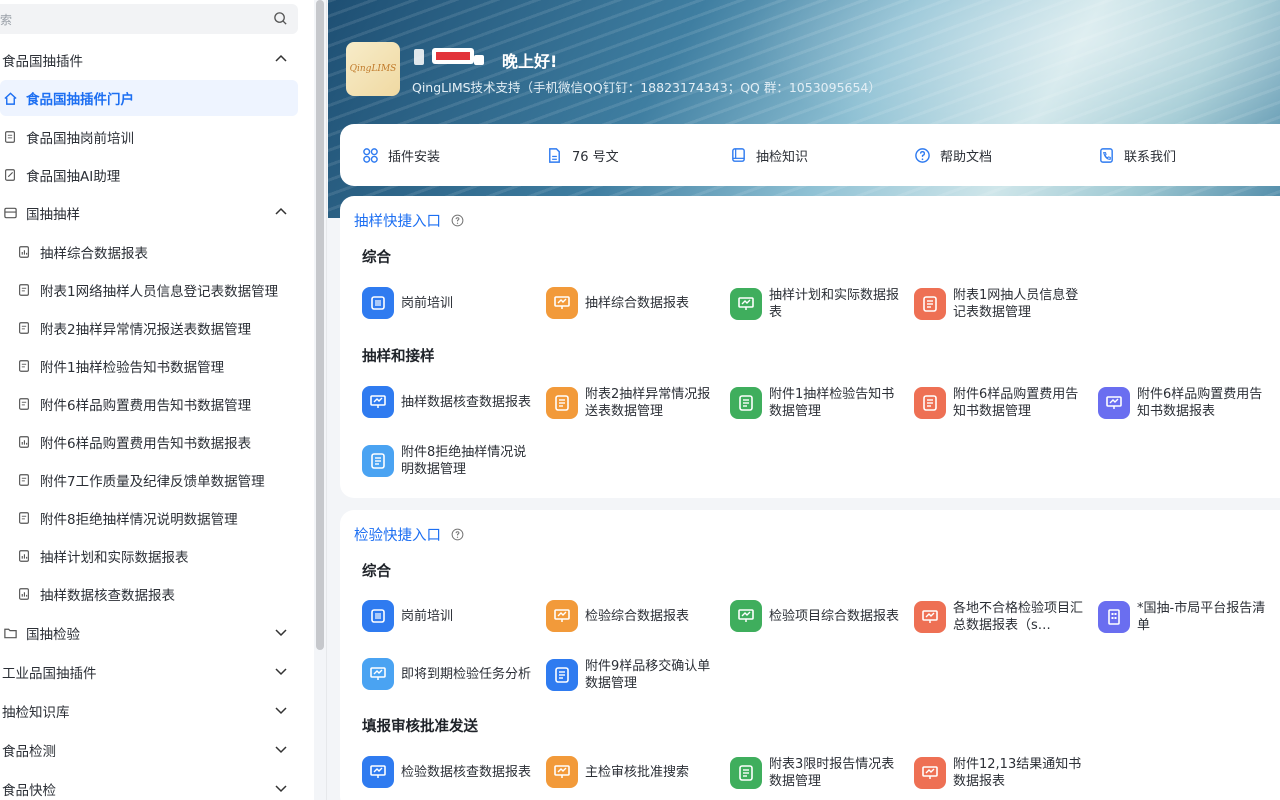 The height and width of the screenshot is (800, 1280). What do you see at coordinates (414, 157) in the screenshot?
I see `quicklink-label: 插件安装` at bounding box center [414, 157].